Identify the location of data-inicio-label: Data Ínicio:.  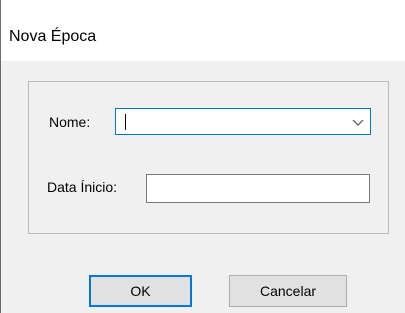
(82, 187).